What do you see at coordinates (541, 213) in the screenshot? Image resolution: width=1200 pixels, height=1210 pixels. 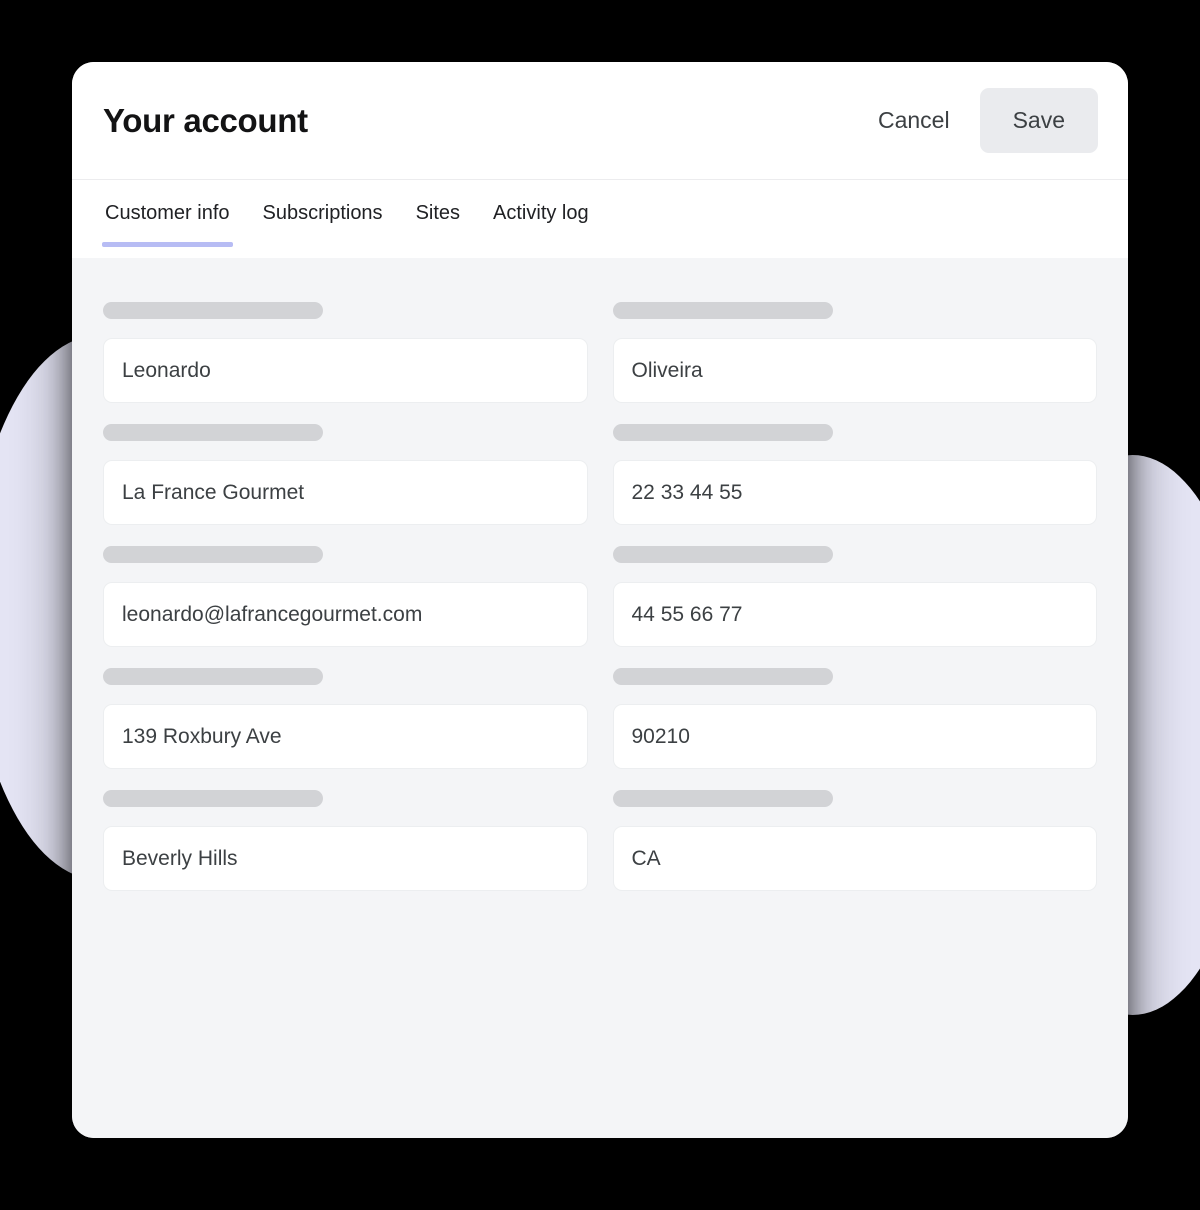 I see `tab-activity-log-label: Activity log` at bounding box center [541, 213].